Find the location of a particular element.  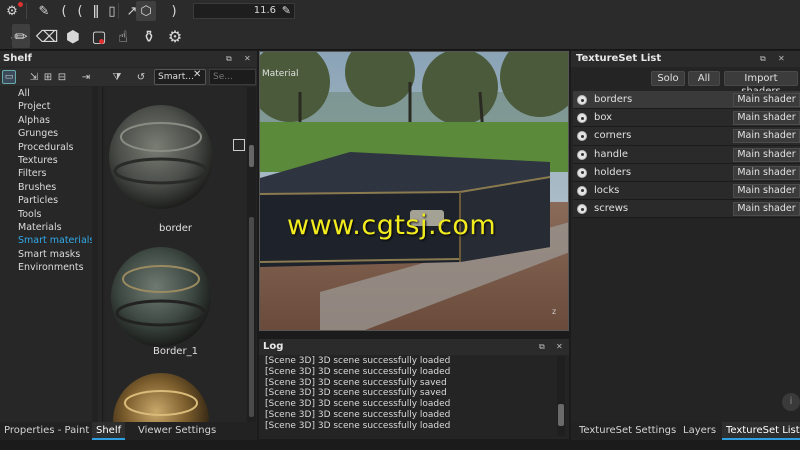

log-line: [Scene 3D] 3D scene successfully saved is located at coordinates (356, 382).